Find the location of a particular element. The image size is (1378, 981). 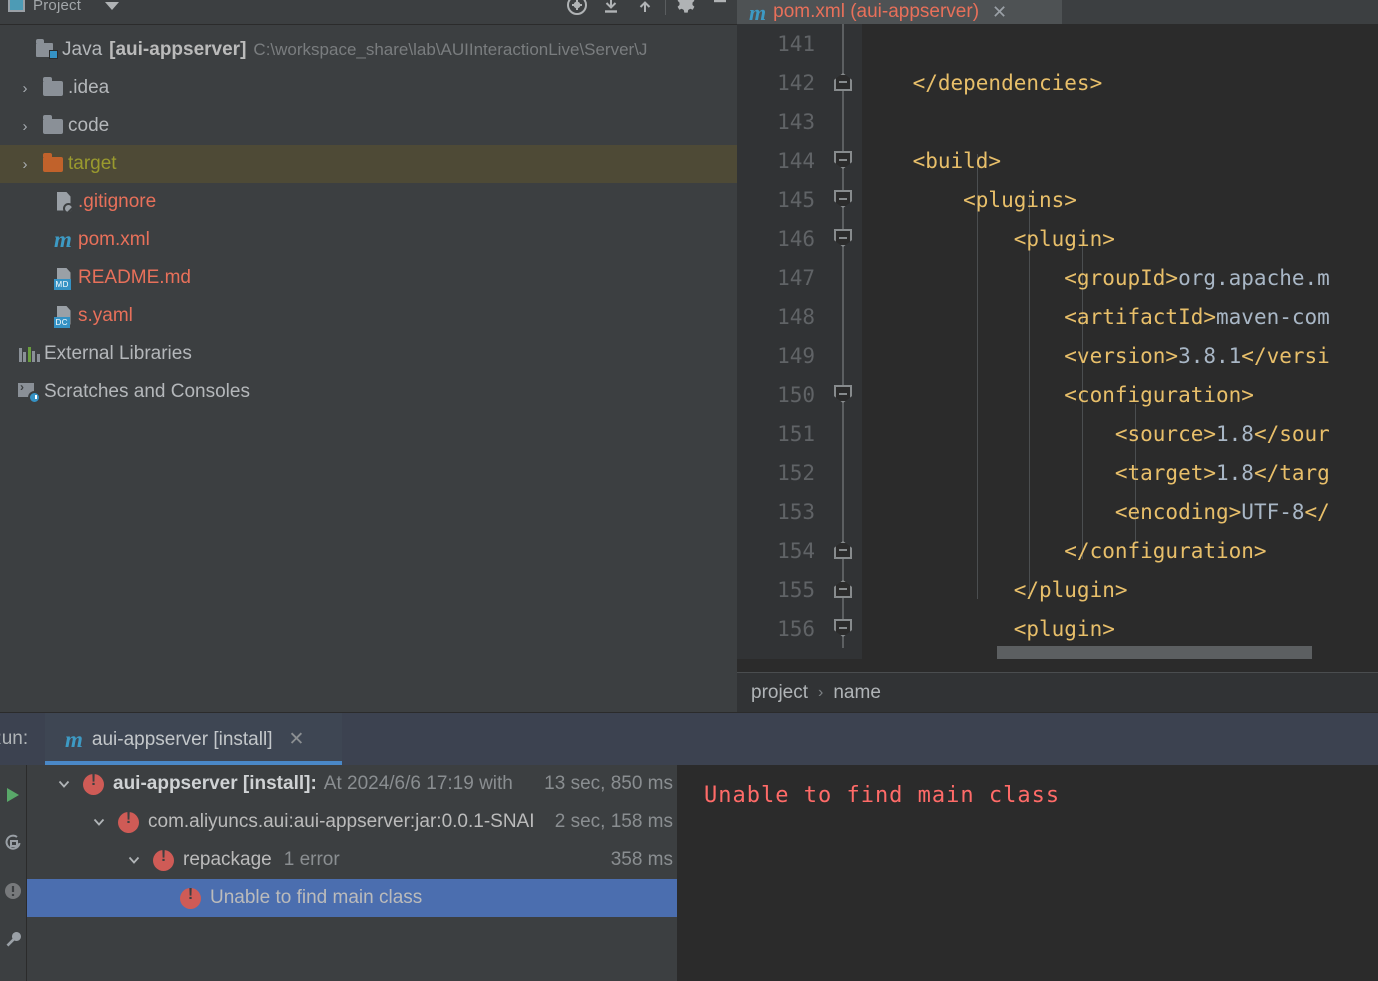

tree-item-s-yaml: DC s.yaml is located at coordinates (368, 316).